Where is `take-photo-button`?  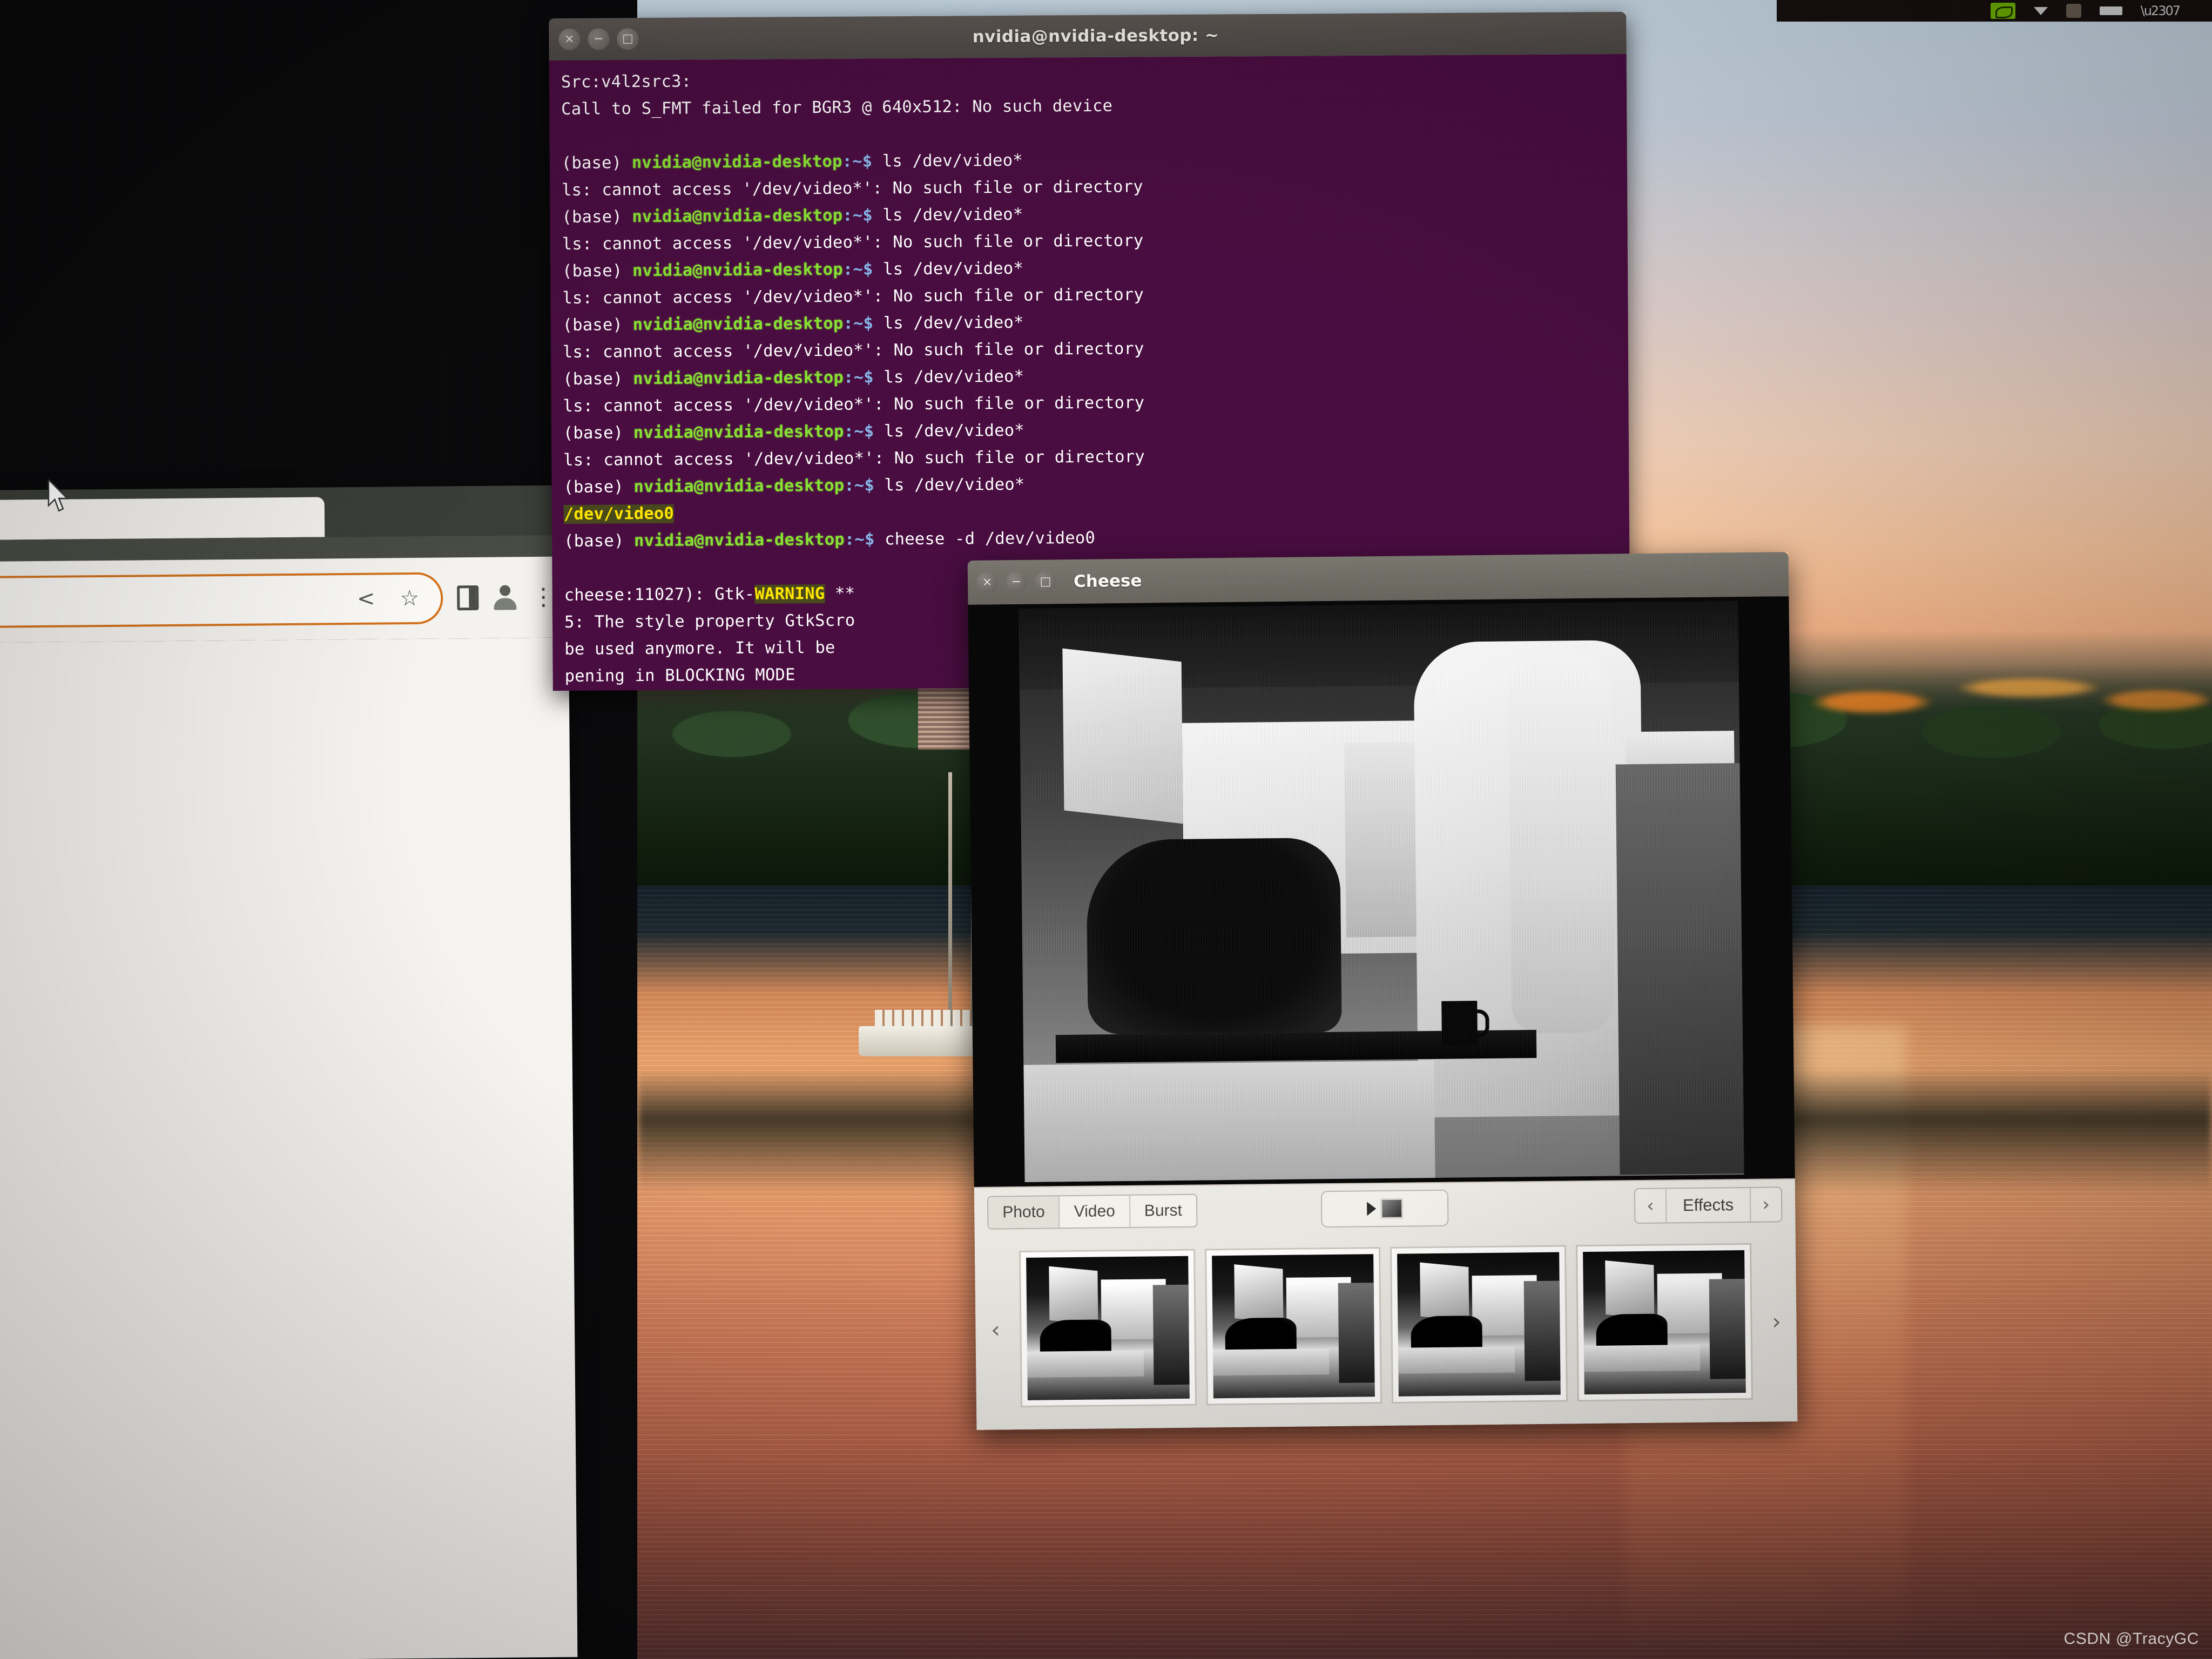
take-photo-button is located at coordinates (1384, 1208).